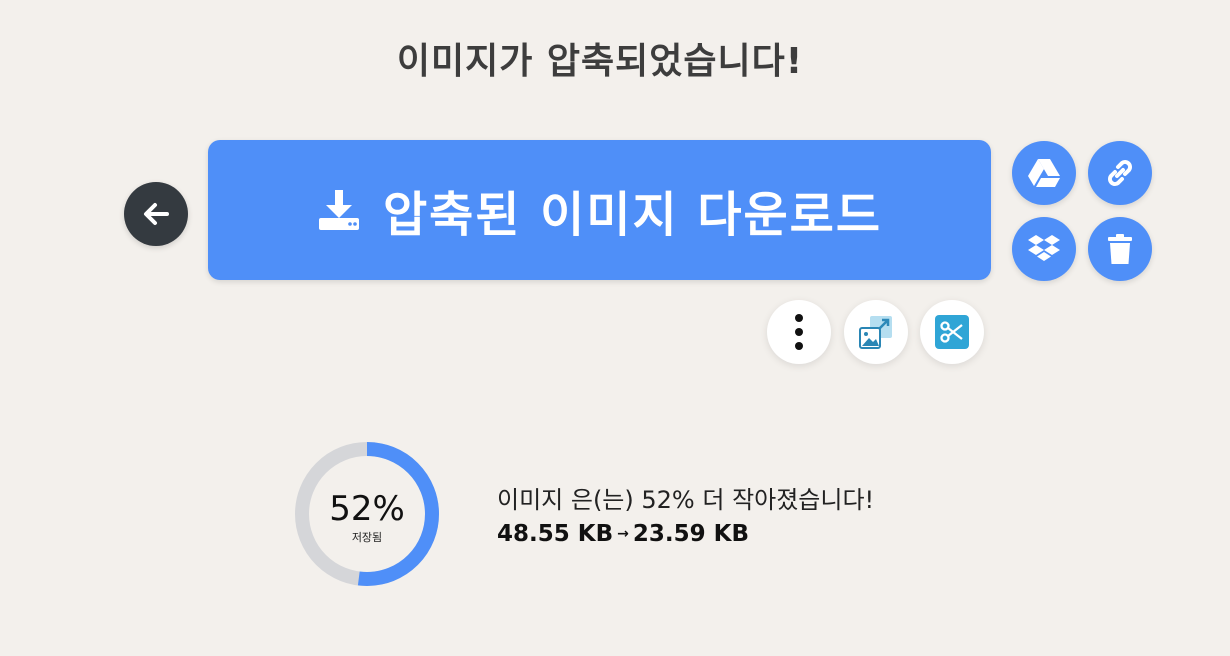 The height and width of the screenshot is (656, 1230). What do you see at coordinates (690, 534) in the screenshot?
I see `compressed-size: 23.59 KB` at bounding box center [690, 534].